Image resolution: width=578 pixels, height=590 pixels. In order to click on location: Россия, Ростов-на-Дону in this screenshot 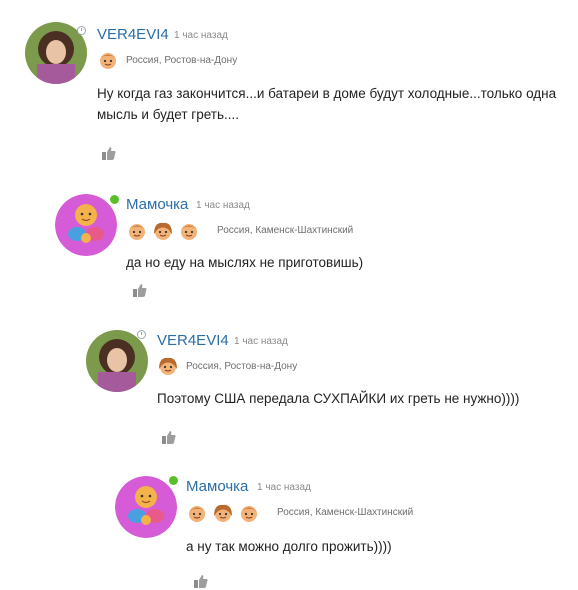, I will do `click(242, 366)`.